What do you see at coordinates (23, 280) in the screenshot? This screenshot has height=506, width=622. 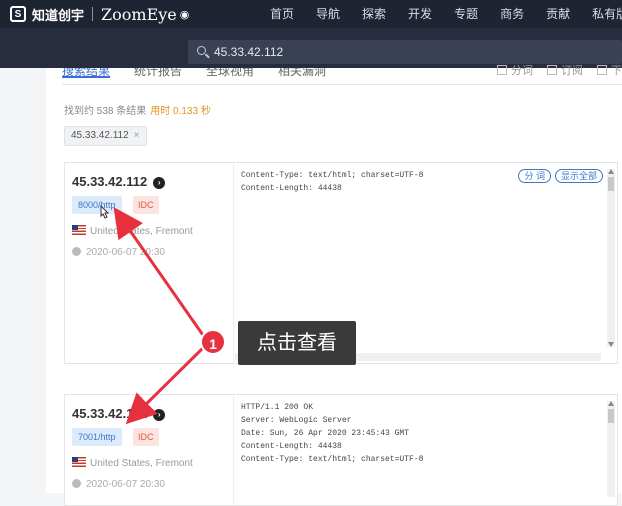 I see `left-gutter` at bounding box center [23, 280].